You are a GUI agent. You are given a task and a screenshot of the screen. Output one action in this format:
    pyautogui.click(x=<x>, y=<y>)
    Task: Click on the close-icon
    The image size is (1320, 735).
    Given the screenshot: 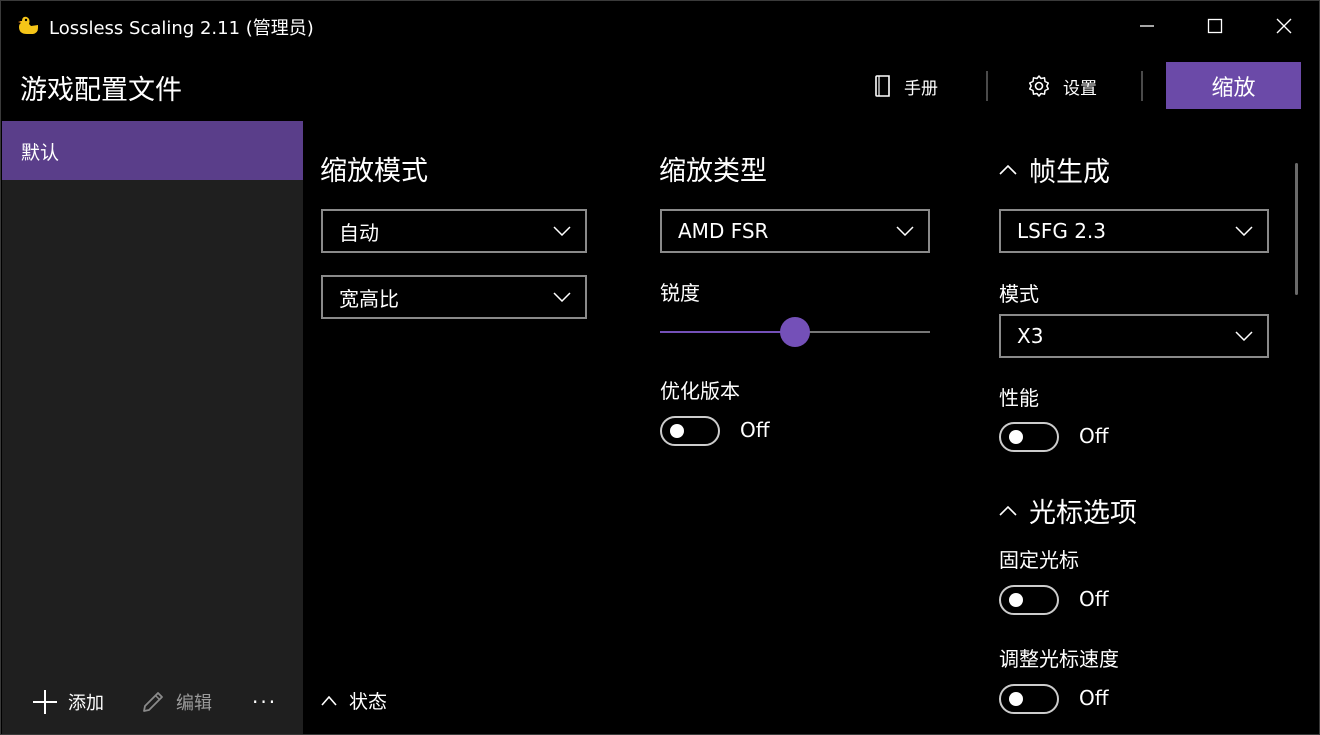 What is the action you would take?
    pyautogui.click(x=1284, y=26)
    